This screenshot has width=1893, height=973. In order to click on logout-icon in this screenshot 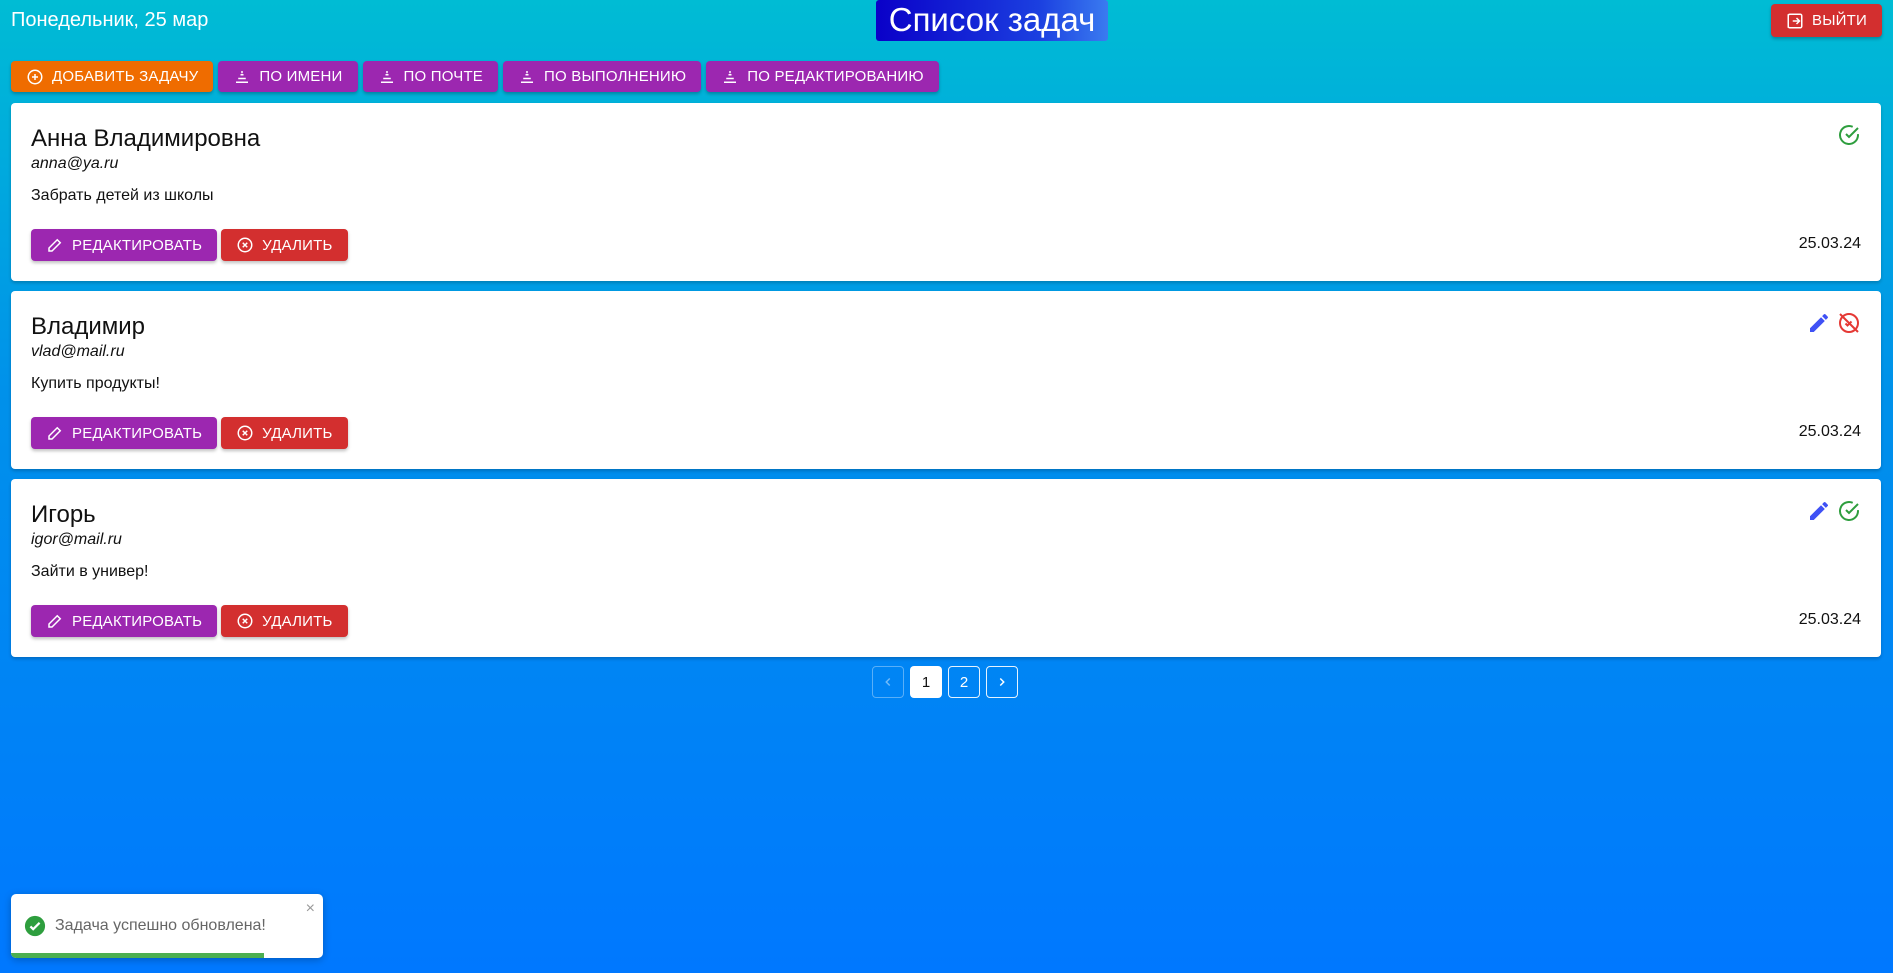, I will do `click(1795, 20)`.